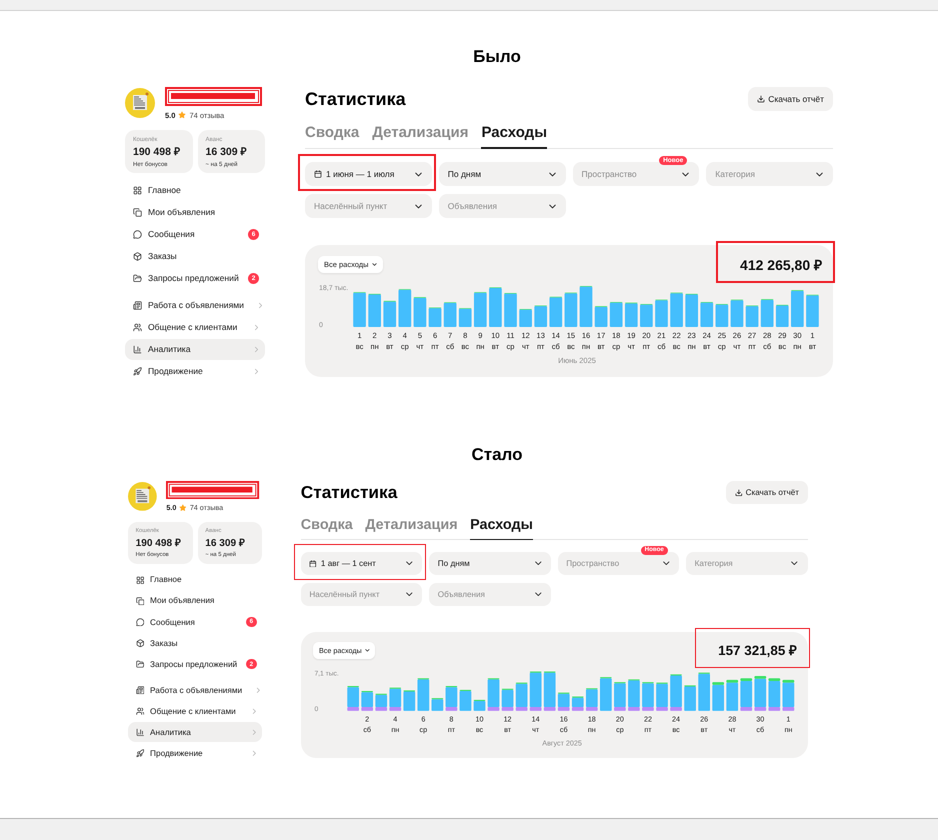  Describe the element at coordinates (502, 174) in the screenshot. I see `dropdown-select: По дням` at that location.